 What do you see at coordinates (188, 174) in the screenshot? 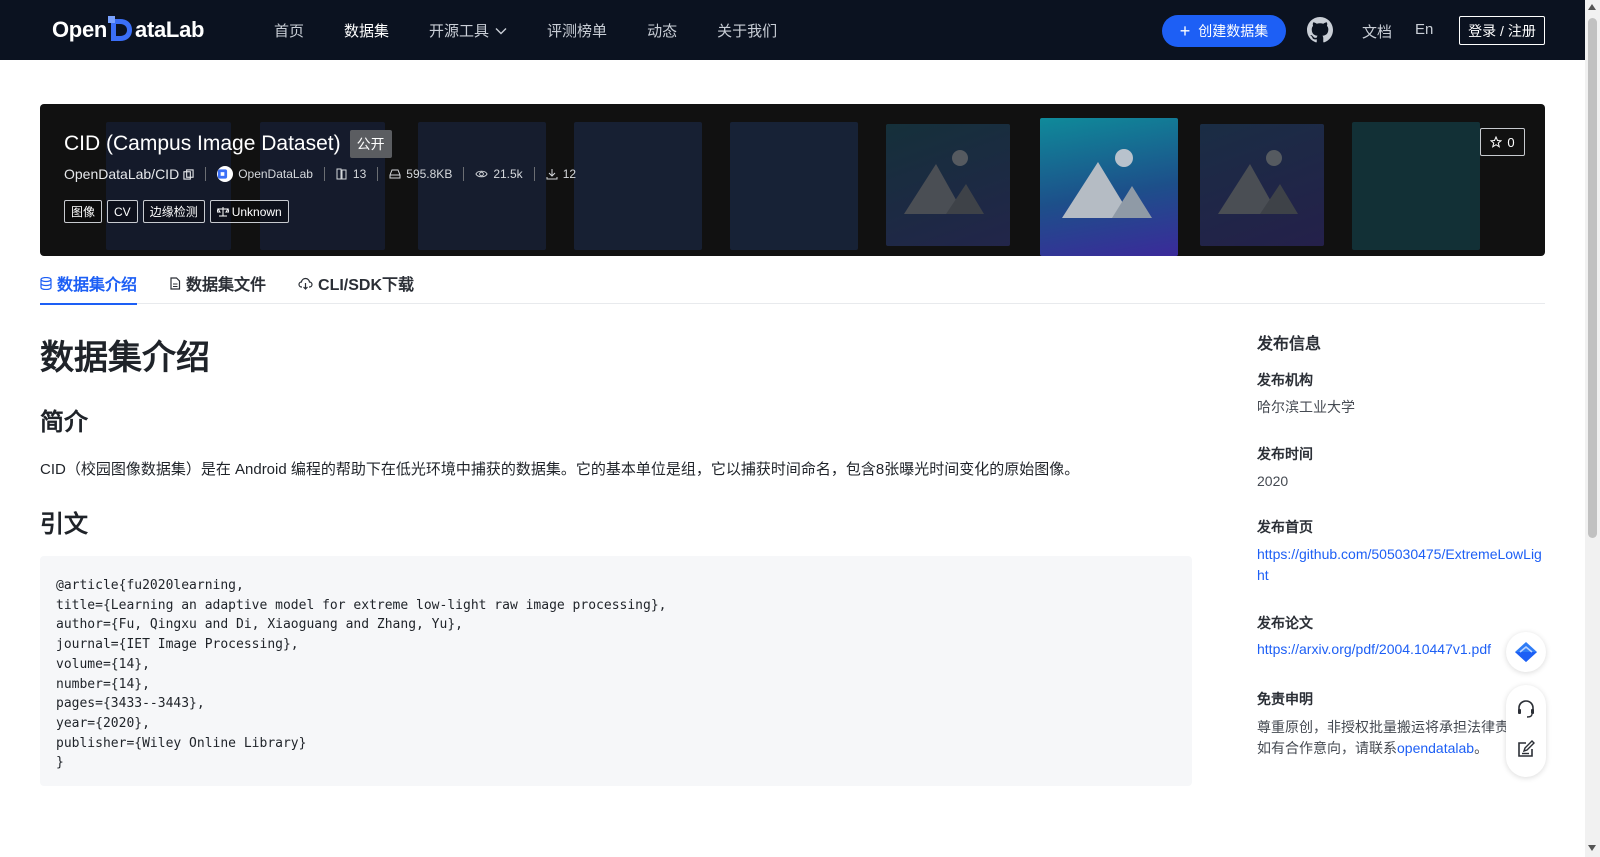
I see `copy-icon` at bounding box center [188, 174].